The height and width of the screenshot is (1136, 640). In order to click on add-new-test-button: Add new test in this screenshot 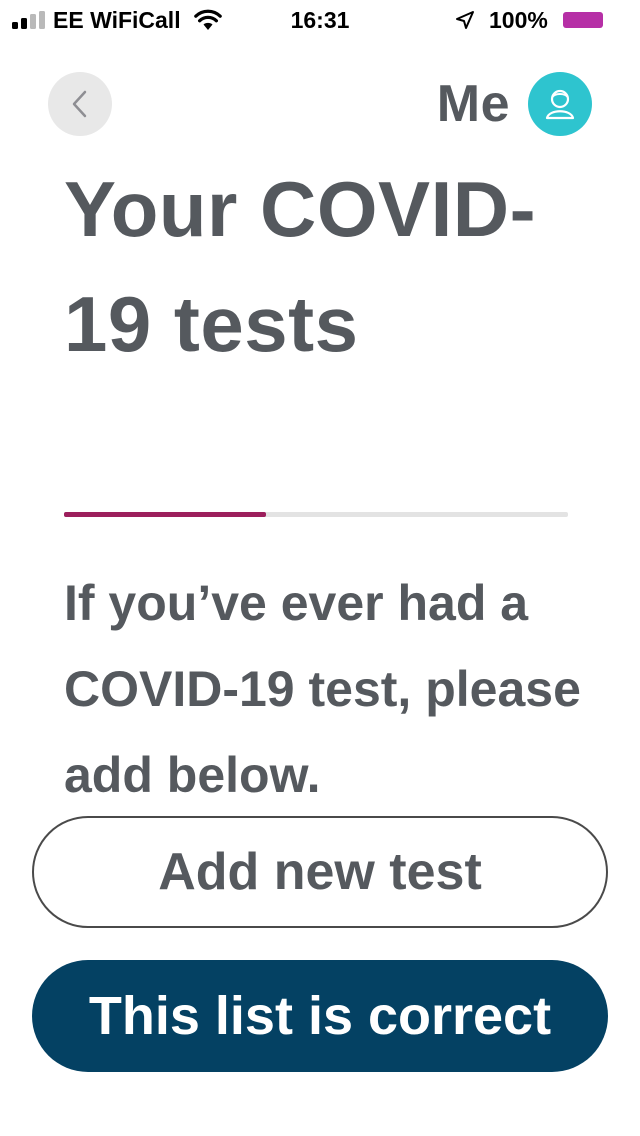, I will do `click(320, 872)`.